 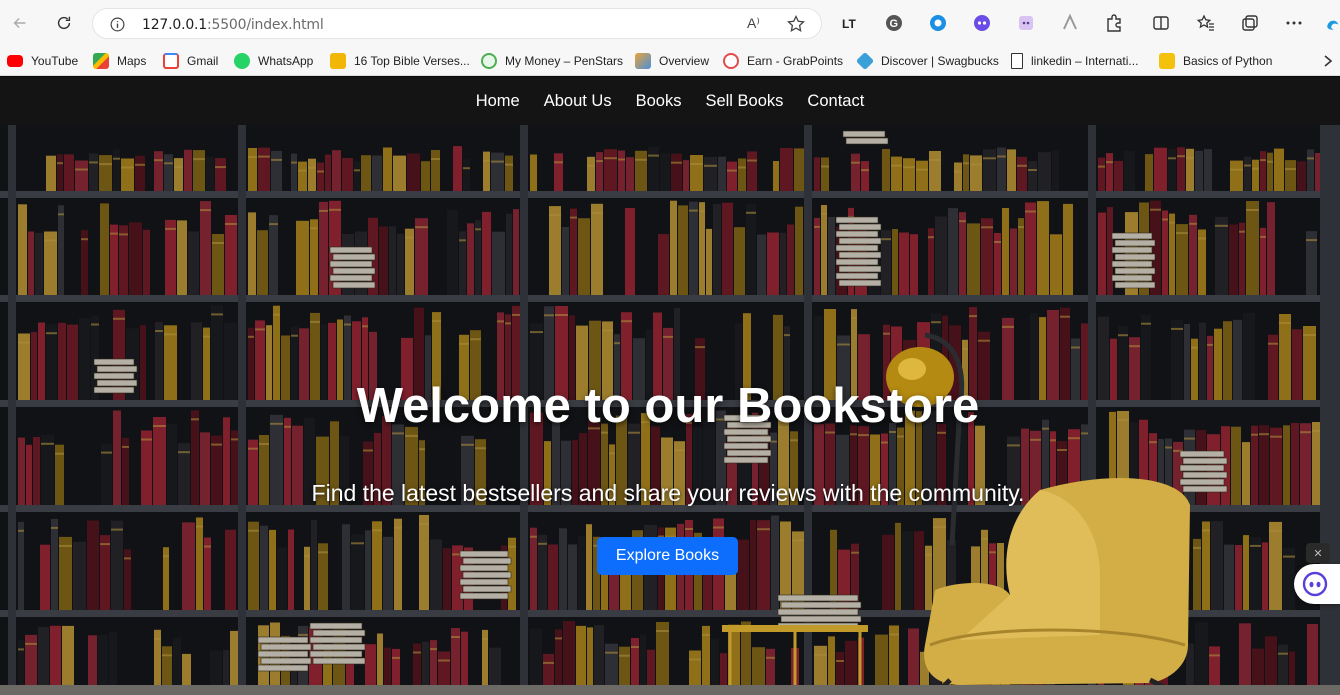 I want to click on bookmark-basics-python: Basics of Python, so click(x=1215, y=61).